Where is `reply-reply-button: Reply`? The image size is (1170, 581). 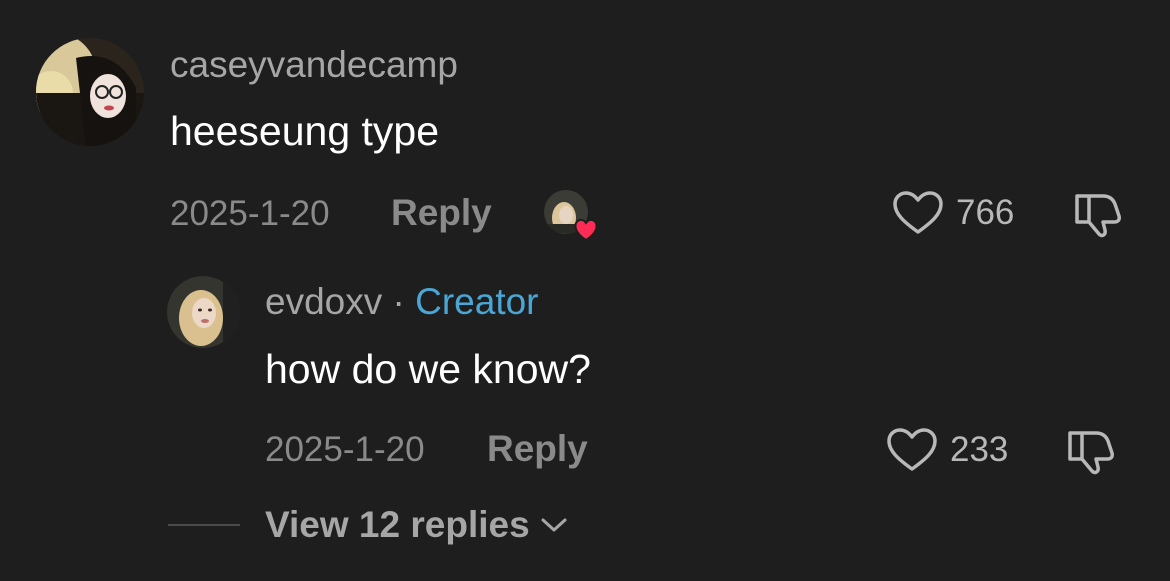
reply-reply-button: Reply is located at coordinates (537, 449).